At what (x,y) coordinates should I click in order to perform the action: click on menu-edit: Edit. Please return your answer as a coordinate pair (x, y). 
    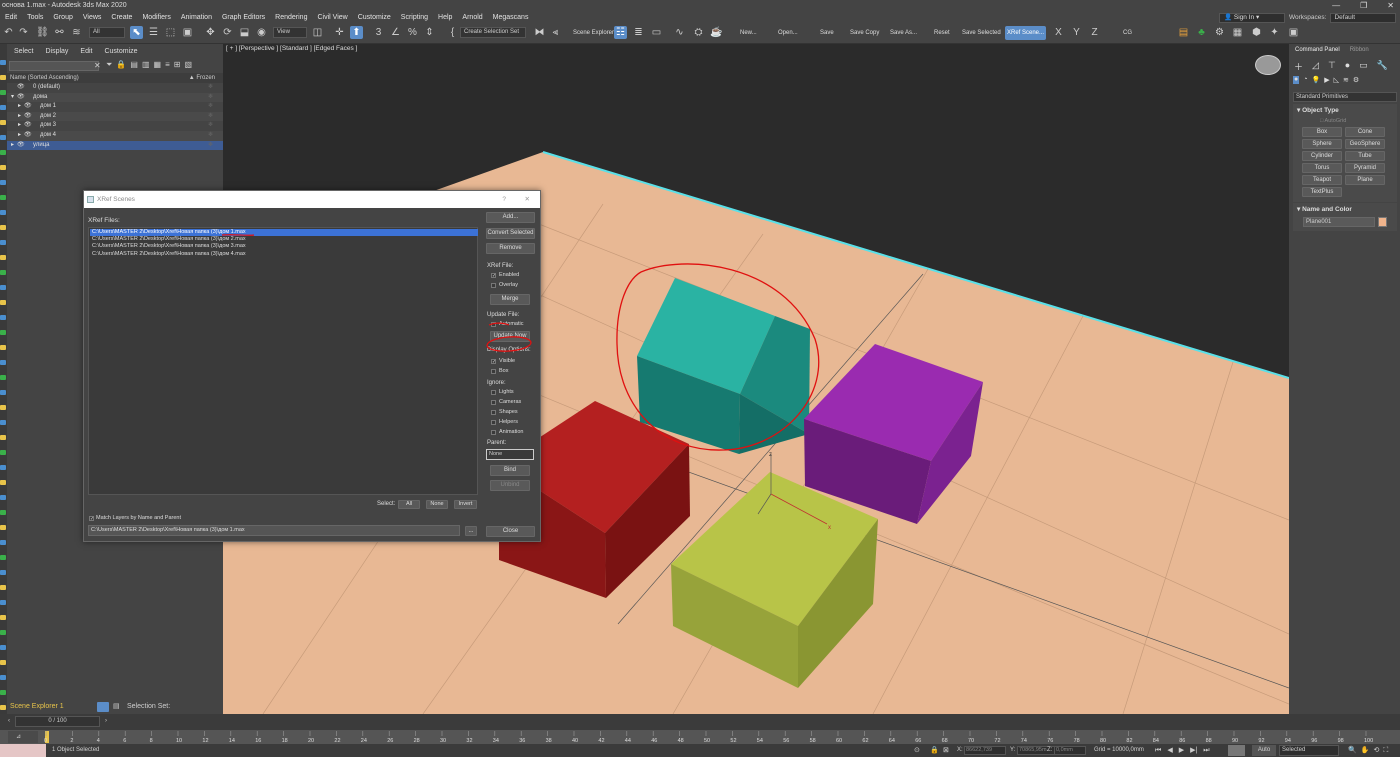
    Looking at the image, I should click on (11, 17).